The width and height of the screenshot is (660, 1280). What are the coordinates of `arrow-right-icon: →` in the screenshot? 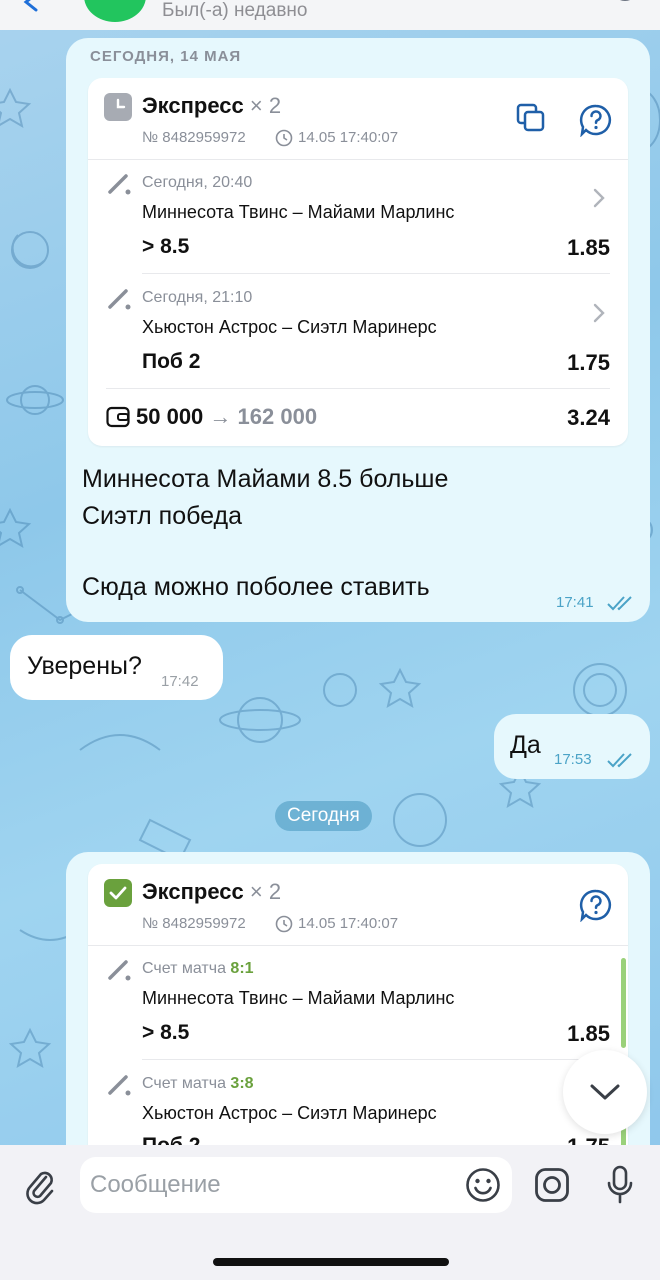 It's located at (220, 416).